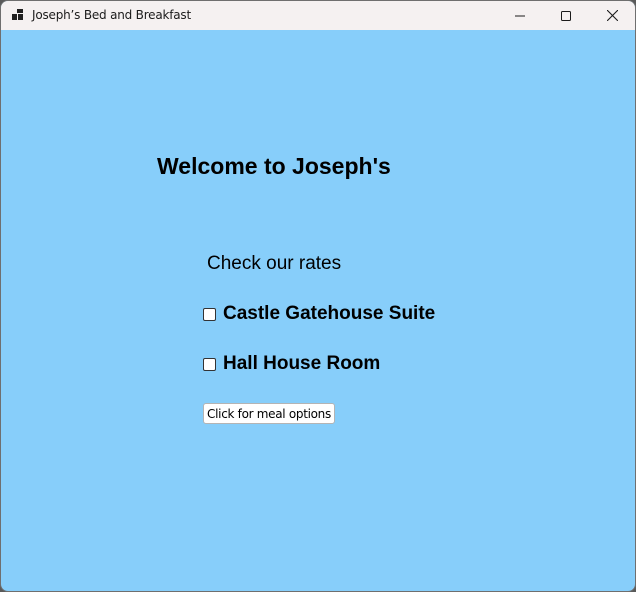 The image size is (636, 592). Describe the element at coordinates (269, 413) in the screenshot. I see `meal-options-button: Click for meal options` at that location.